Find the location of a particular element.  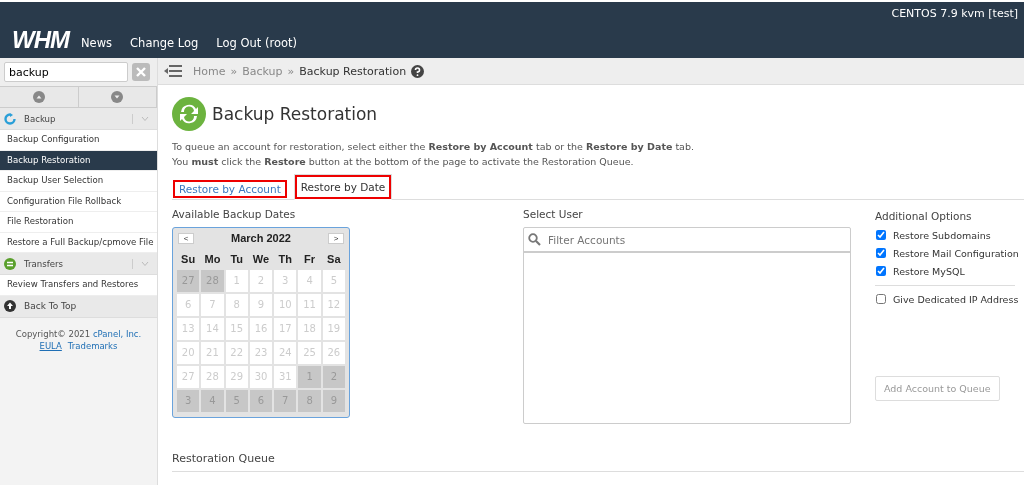

expand-button is located at coordinates (117, 97).